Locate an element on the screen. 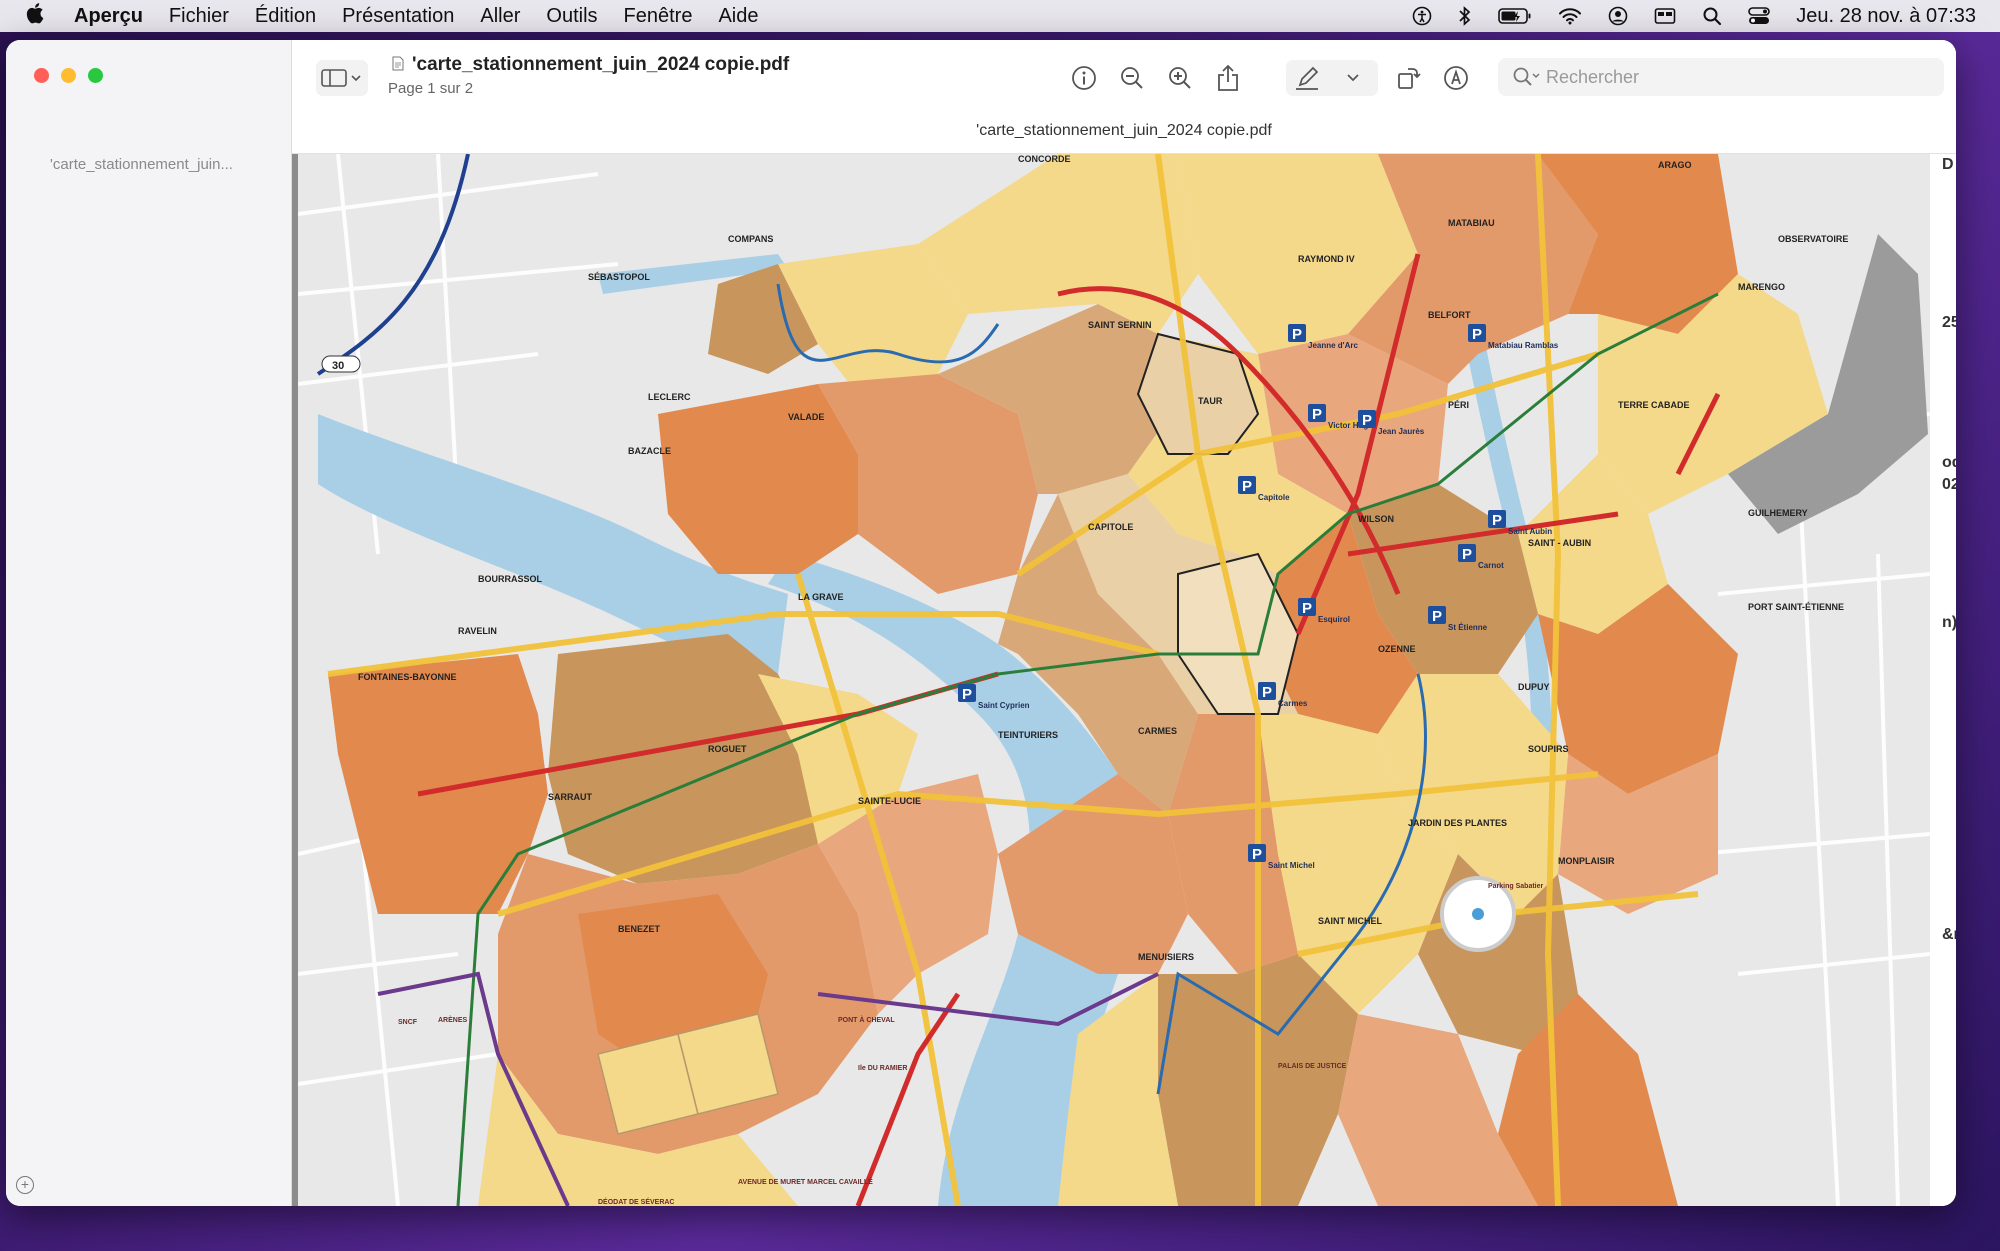 Image resolution: width=2000 pixels, height=1251 pixels. zoom-out-button is located at coordinates (1132, 78).